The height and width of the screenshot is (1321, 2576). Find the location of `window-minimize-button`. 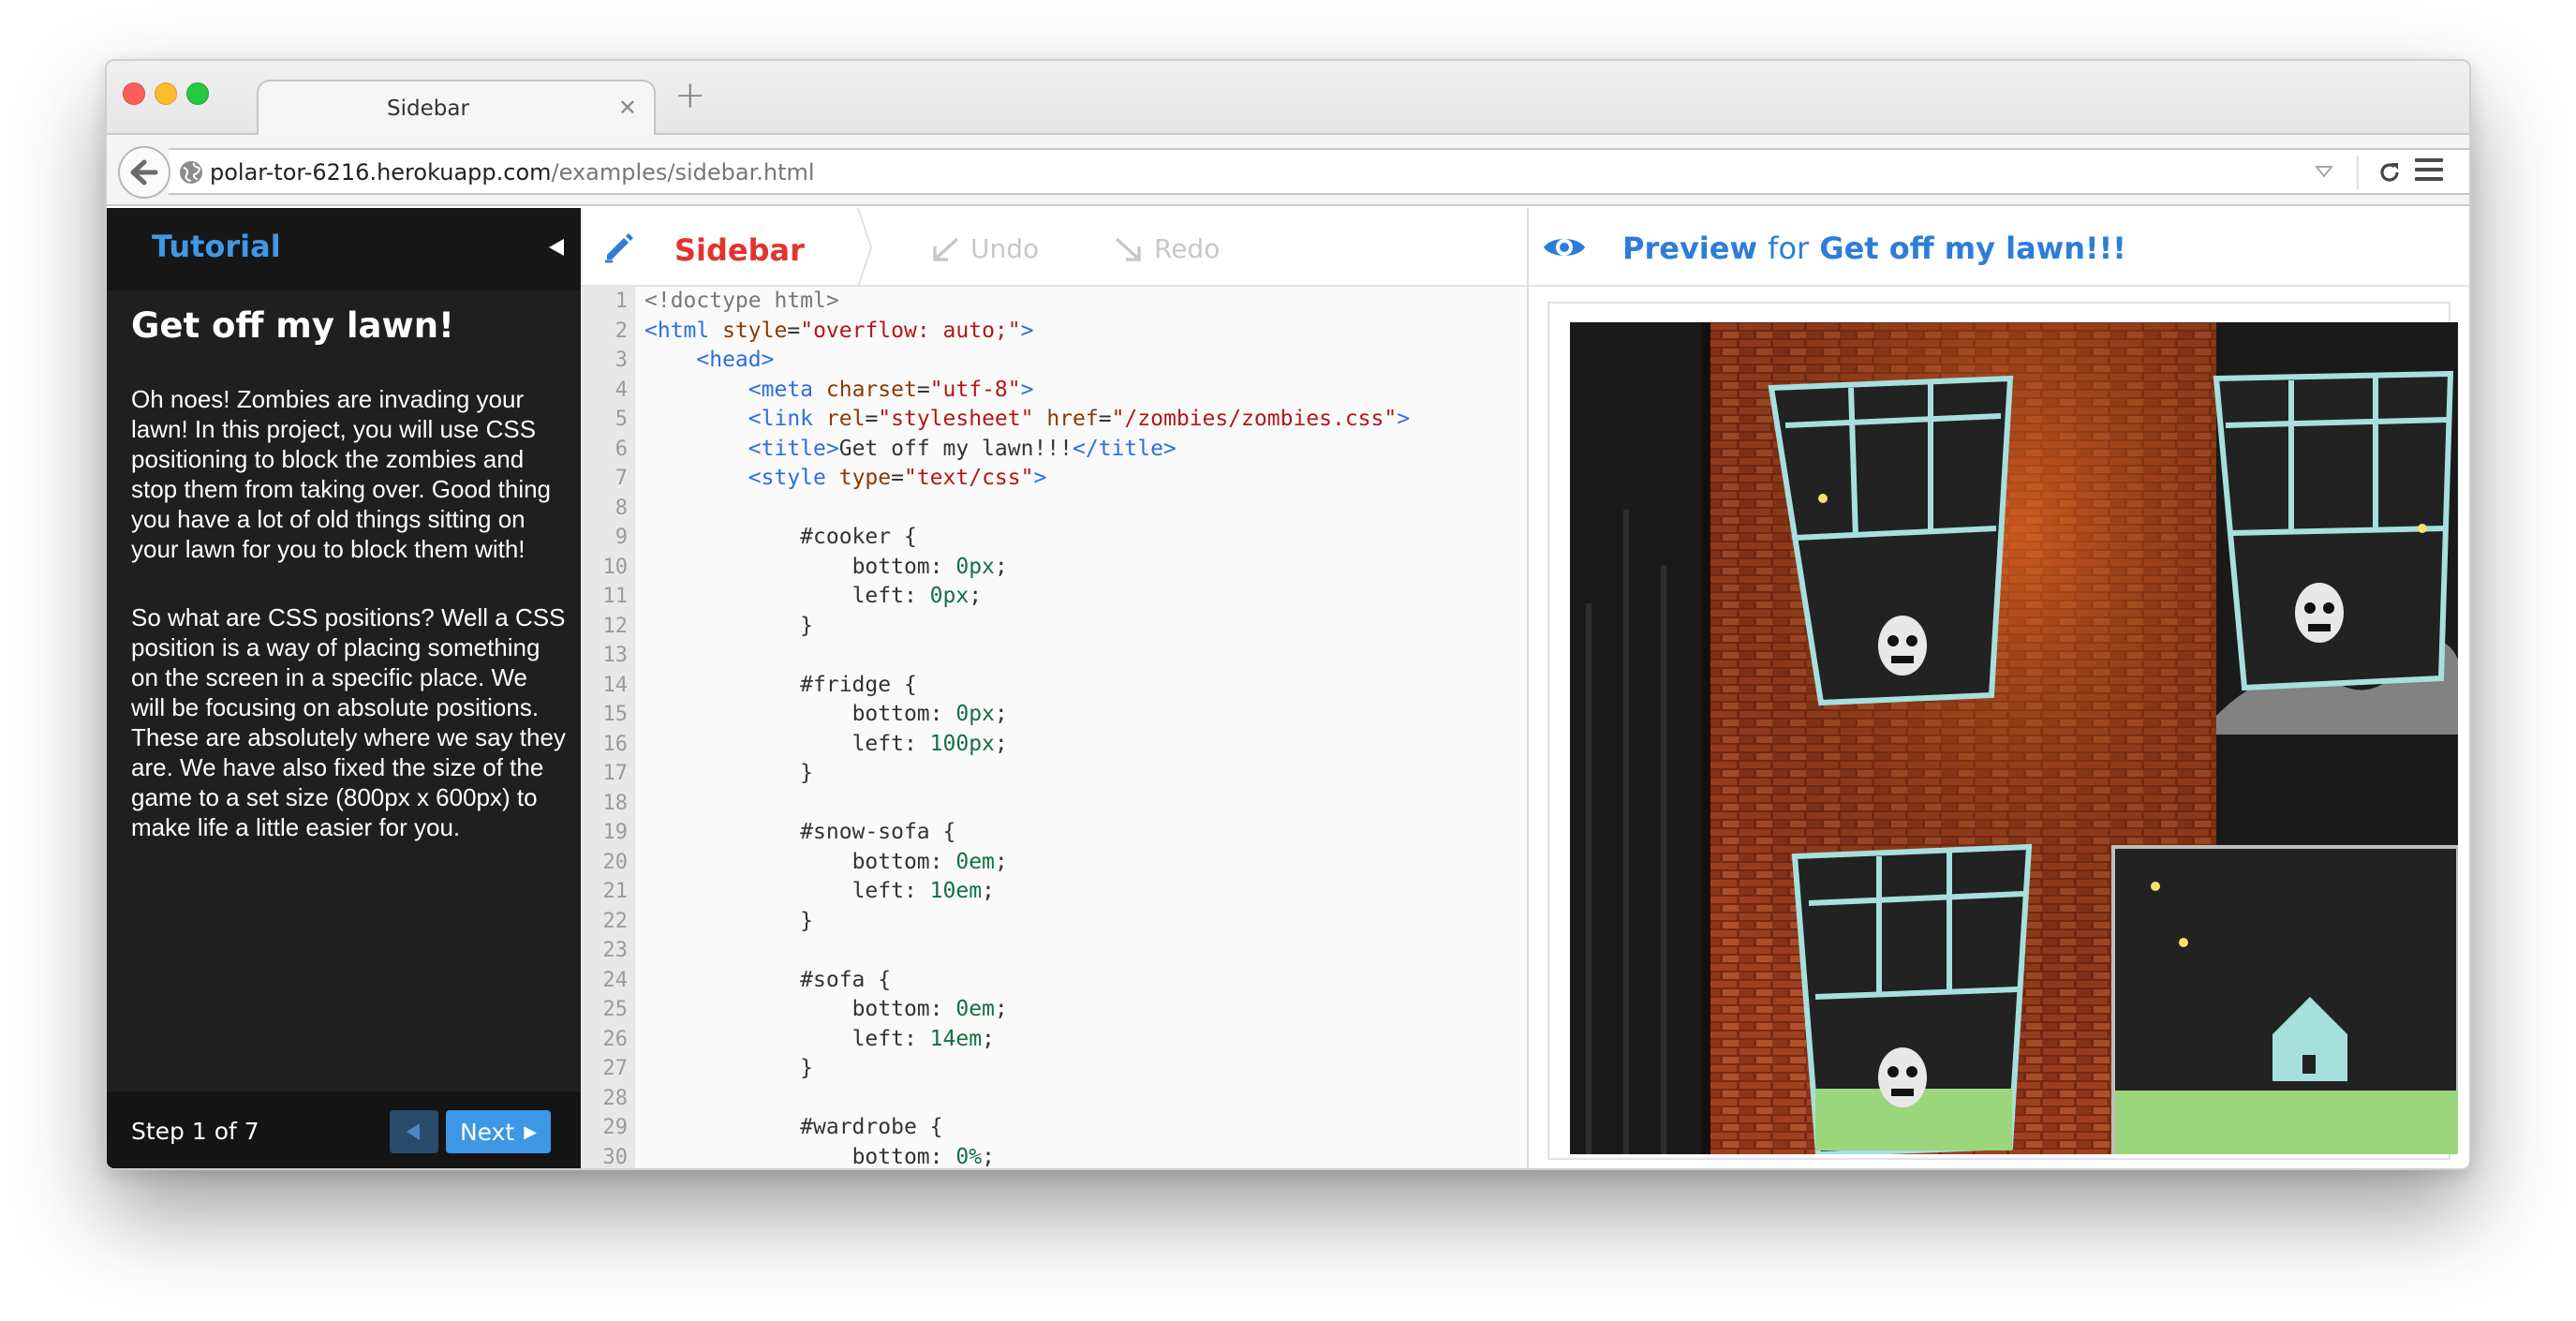

window-minimize-button is located at coordinates (166, 93).